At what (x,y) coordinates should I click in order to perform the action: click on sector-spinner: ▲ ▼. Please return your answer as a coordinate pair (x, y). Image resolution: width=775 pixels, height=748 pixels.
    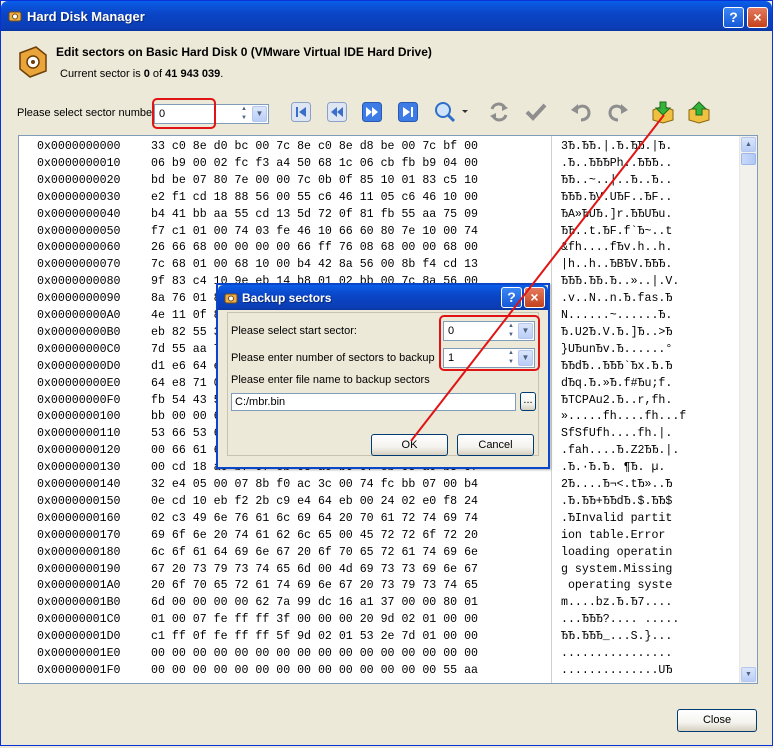
    Looking at the image, I should click on (244, 114).